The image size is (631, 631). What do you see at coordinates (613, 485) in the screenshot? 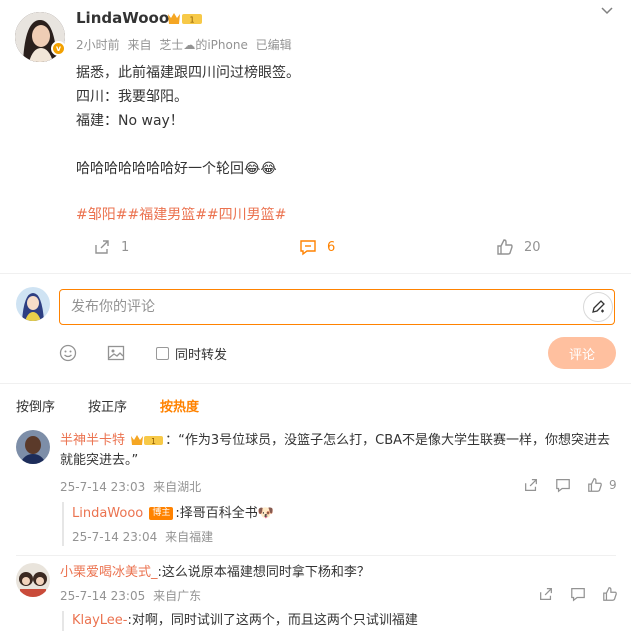
I see `comment-like-count: 9` at bounding box center [613, 485].